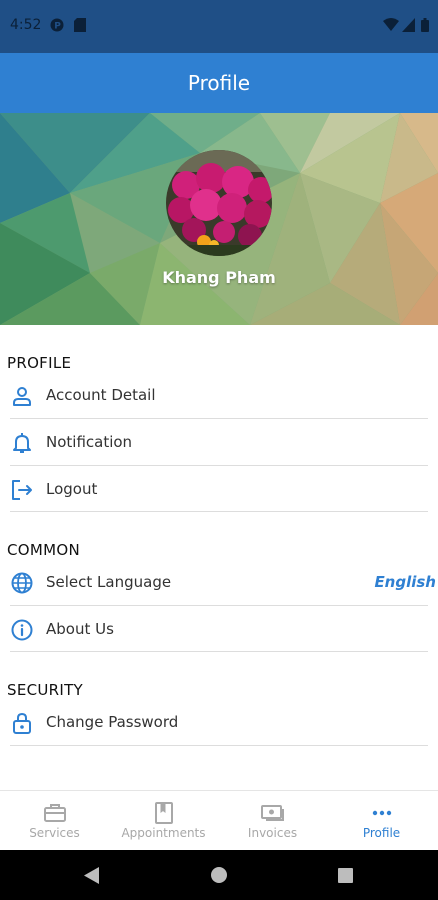 The width and height of the screenshot is (438, 900). I want to click on app-notification-icon: P, so click(57, 25).